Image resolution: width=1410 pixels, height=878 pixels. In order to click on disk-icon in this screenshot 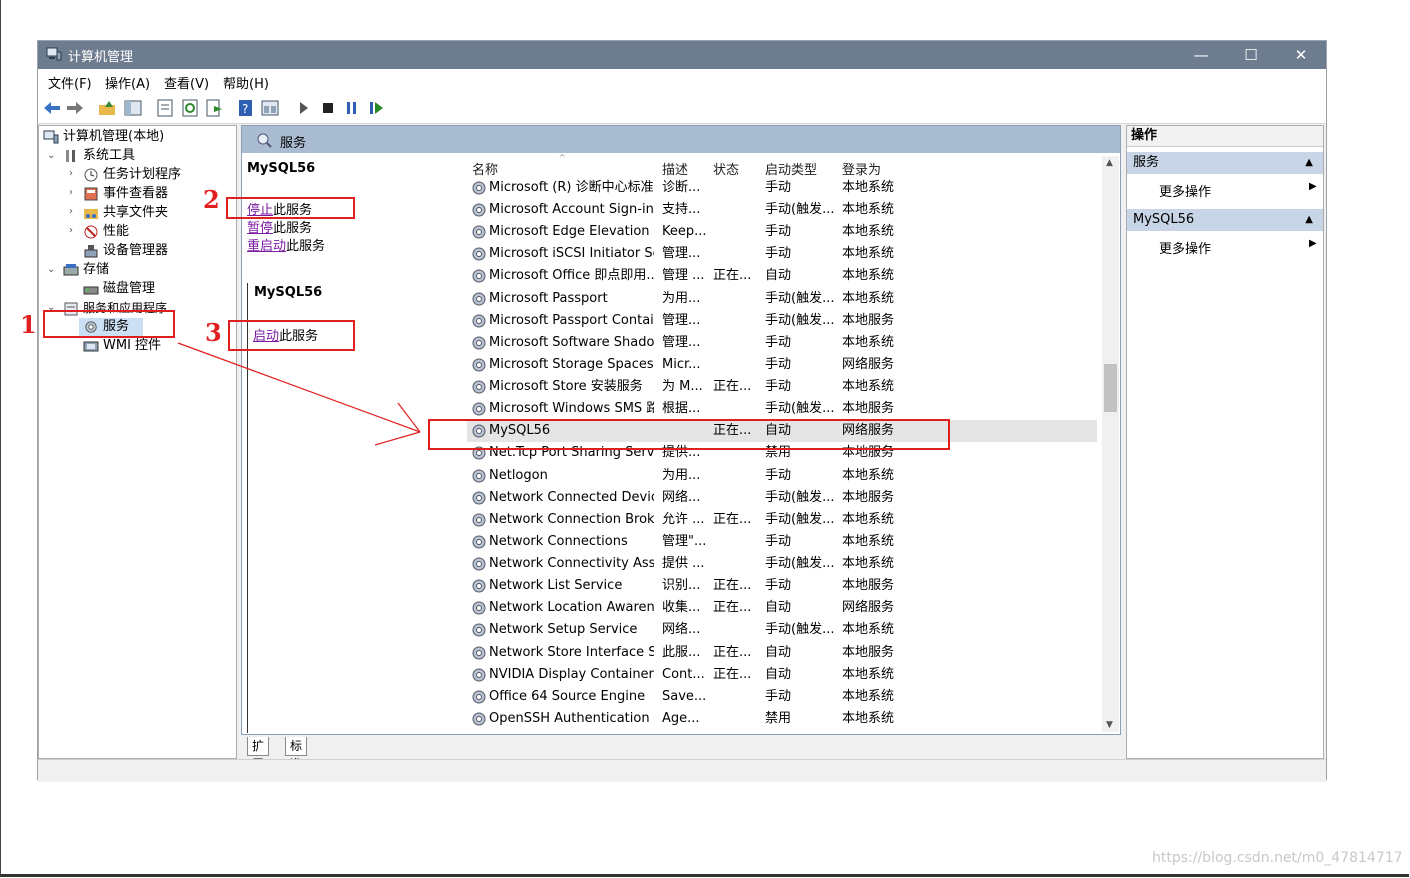, I will do `click(91, 290)`.